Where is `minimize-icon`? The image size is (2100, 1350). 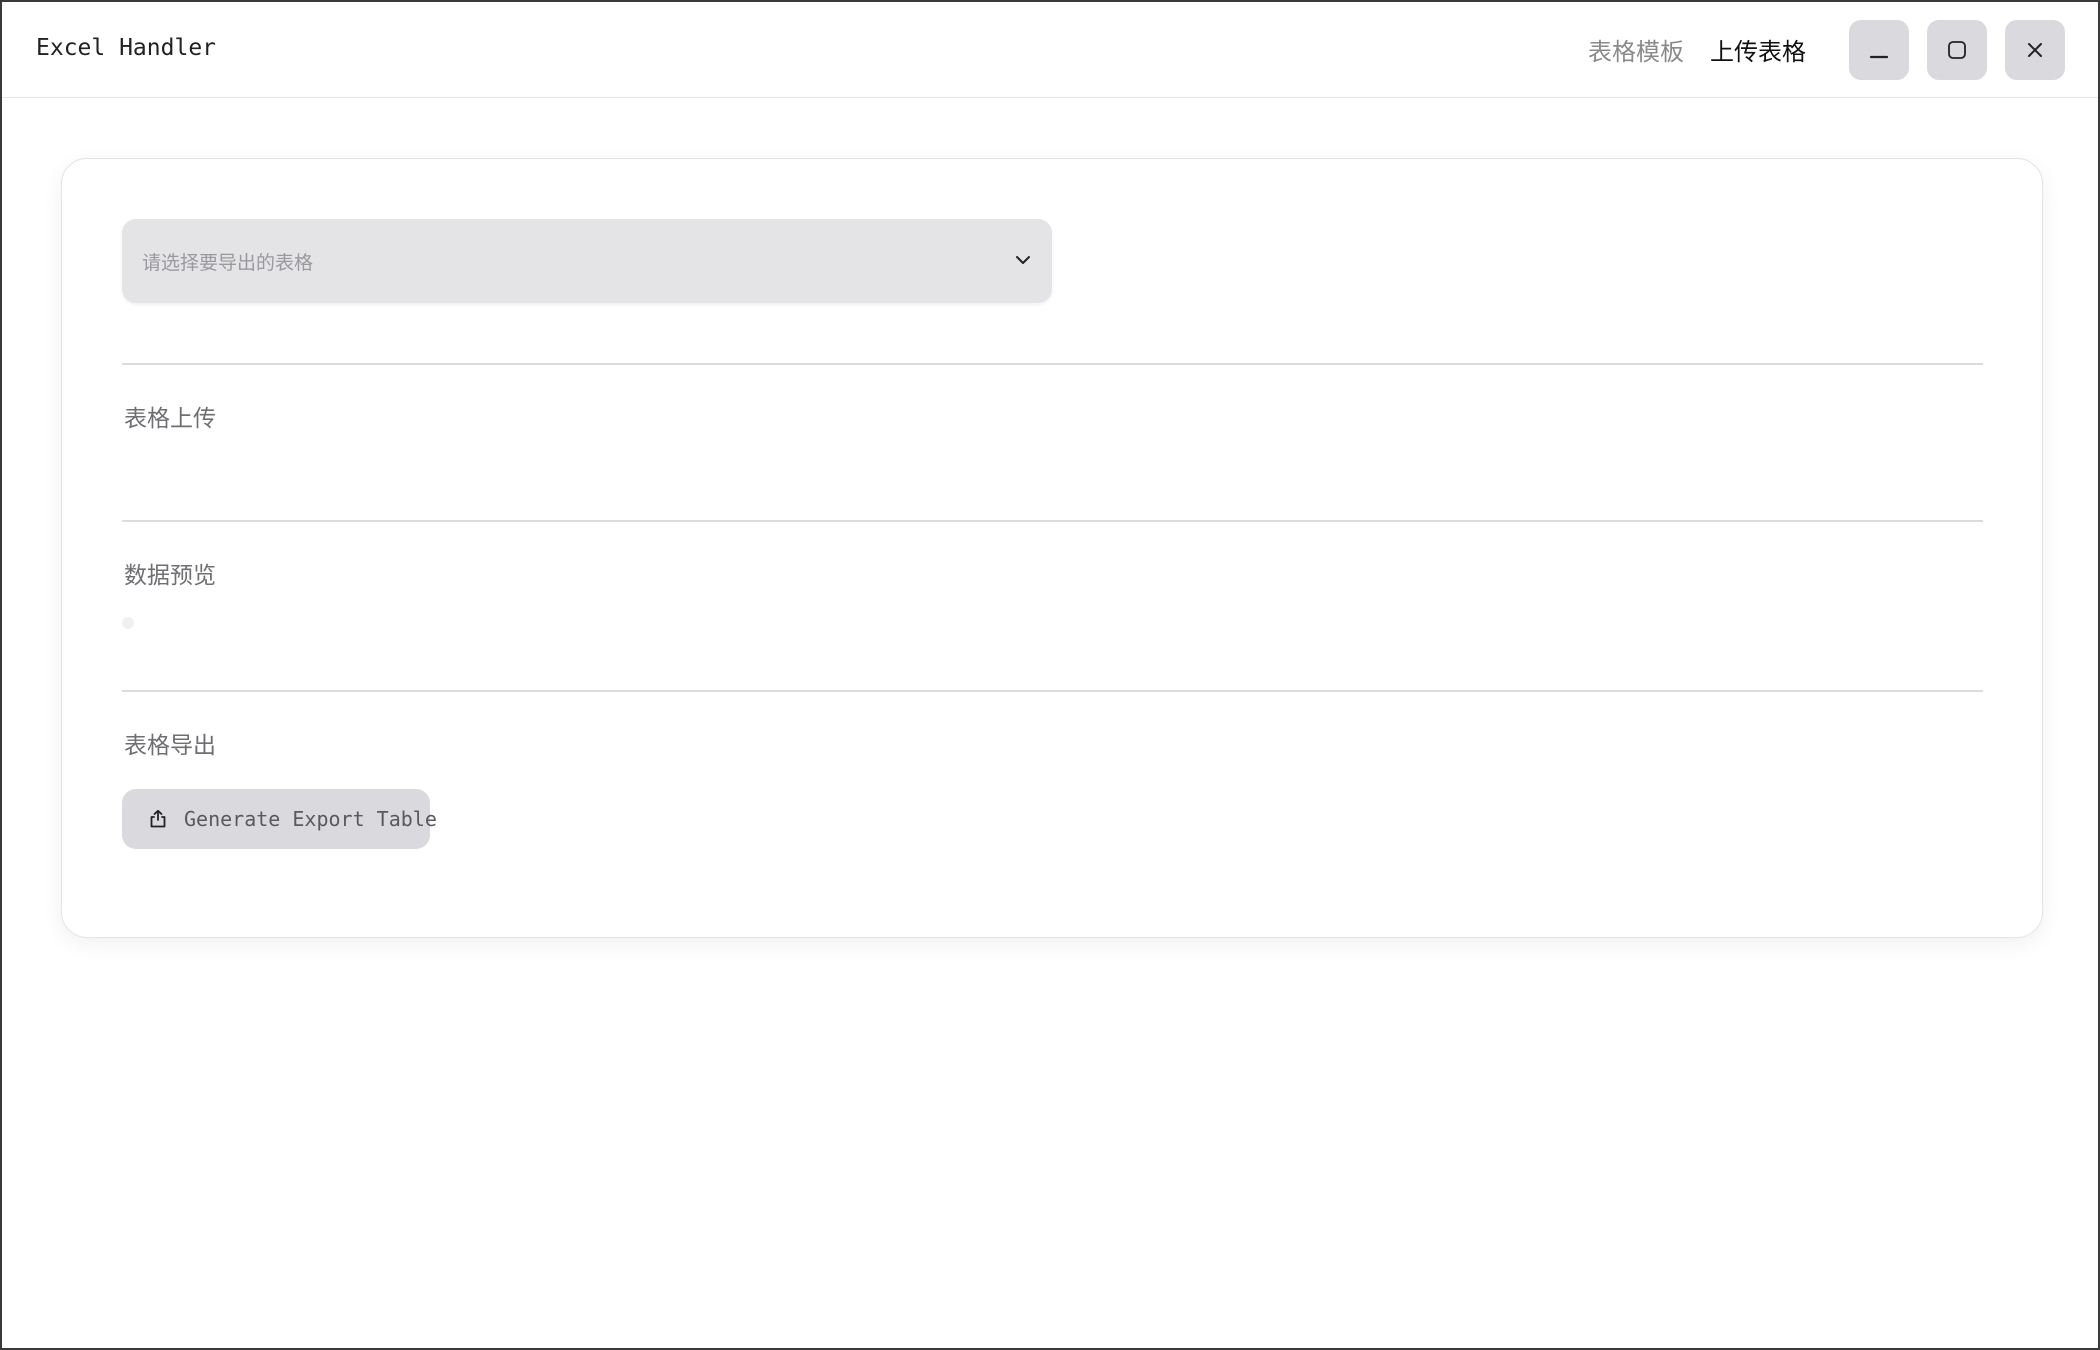 minimize-icon is located at coordinates (1879, 57).